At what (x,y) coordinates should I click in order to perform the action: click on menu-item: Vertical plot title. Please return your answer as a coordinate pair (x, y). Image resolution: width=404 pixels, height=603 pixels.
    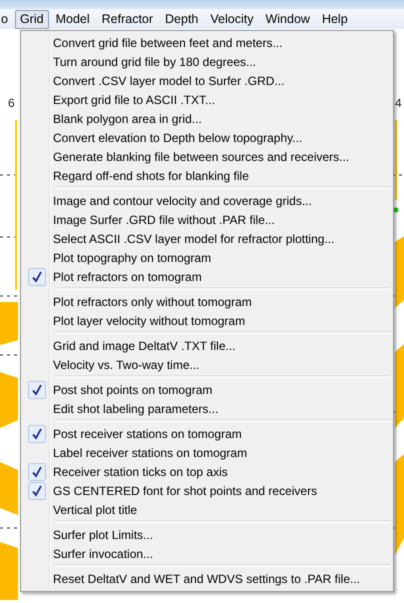
    Looking at the image, I should click on (207, 509).